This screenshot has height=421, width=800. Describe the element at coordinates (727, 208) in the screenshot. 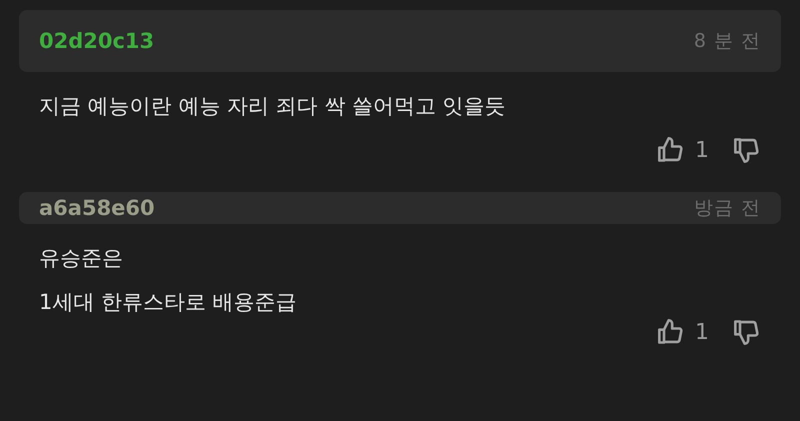

I see `timestamp: 방금 전` at that location.